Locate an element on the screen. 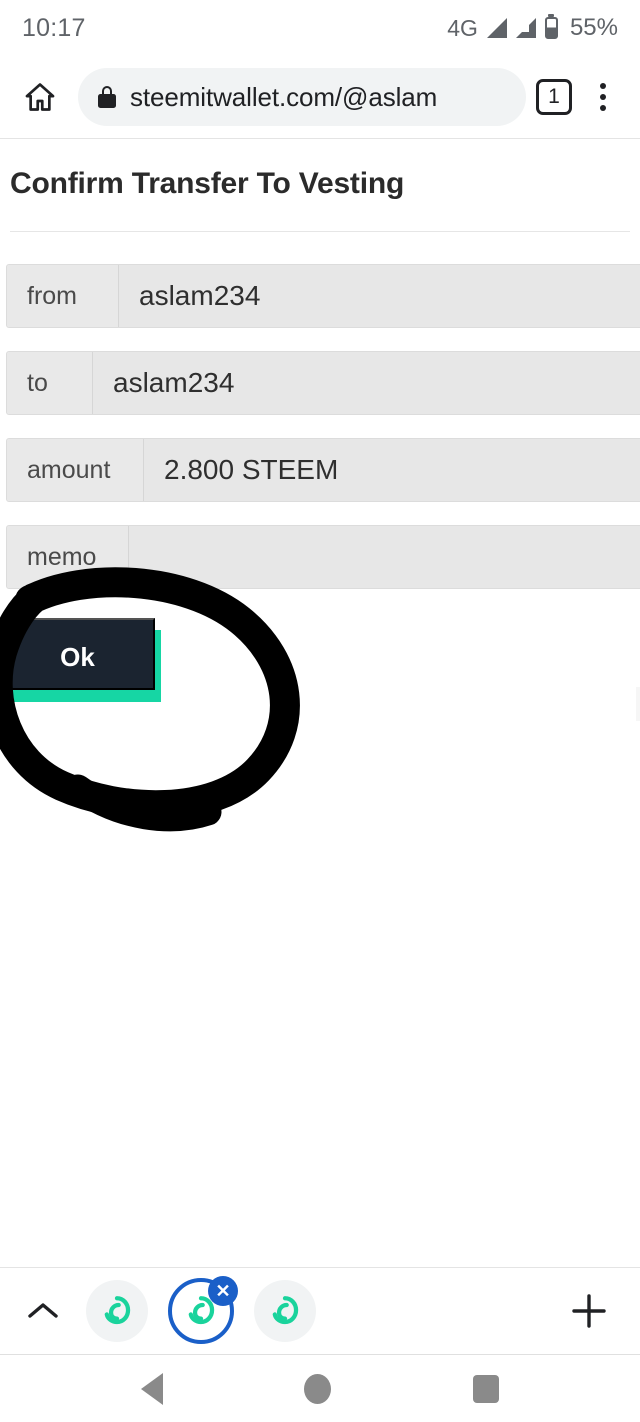  chevron-up-icon is located at coordinates (43, 1310).